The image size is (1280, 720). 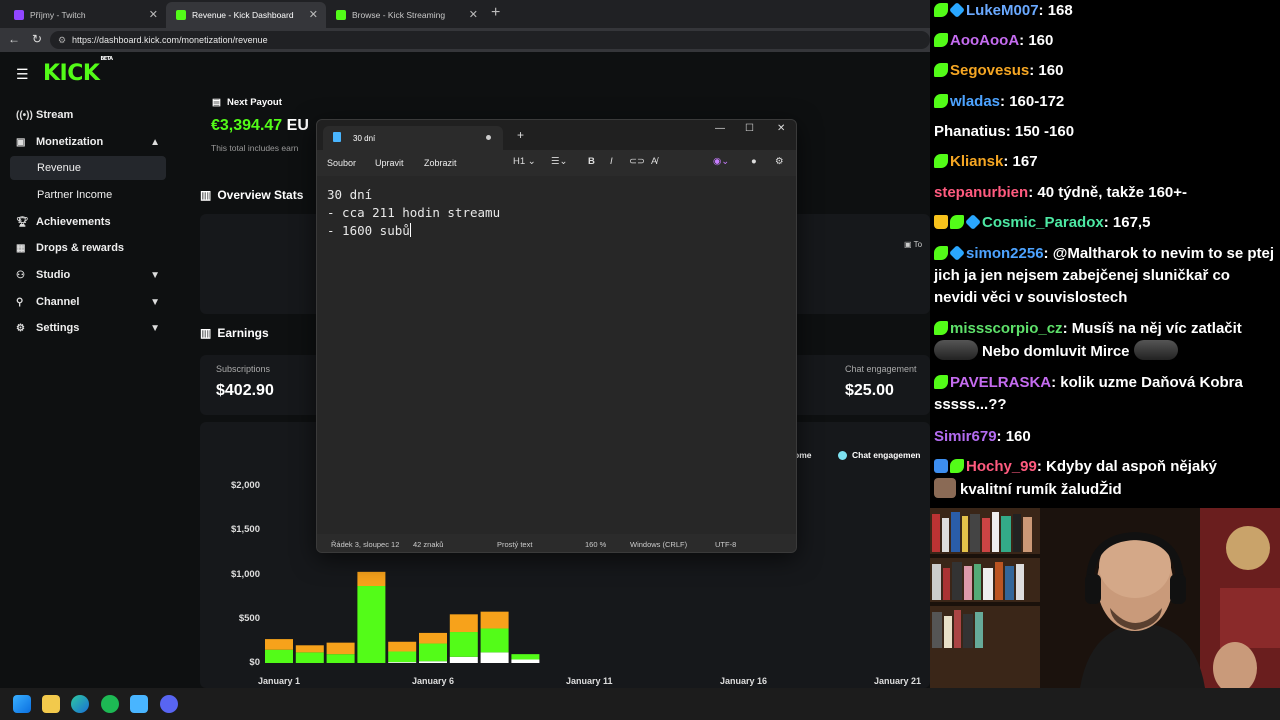 What do you see at coordinates (1061, 192) in the screenshot?
I see `chat-message: stepanurbien: 40 týdně, takže 160+-` at bounding box center [1061, 192].